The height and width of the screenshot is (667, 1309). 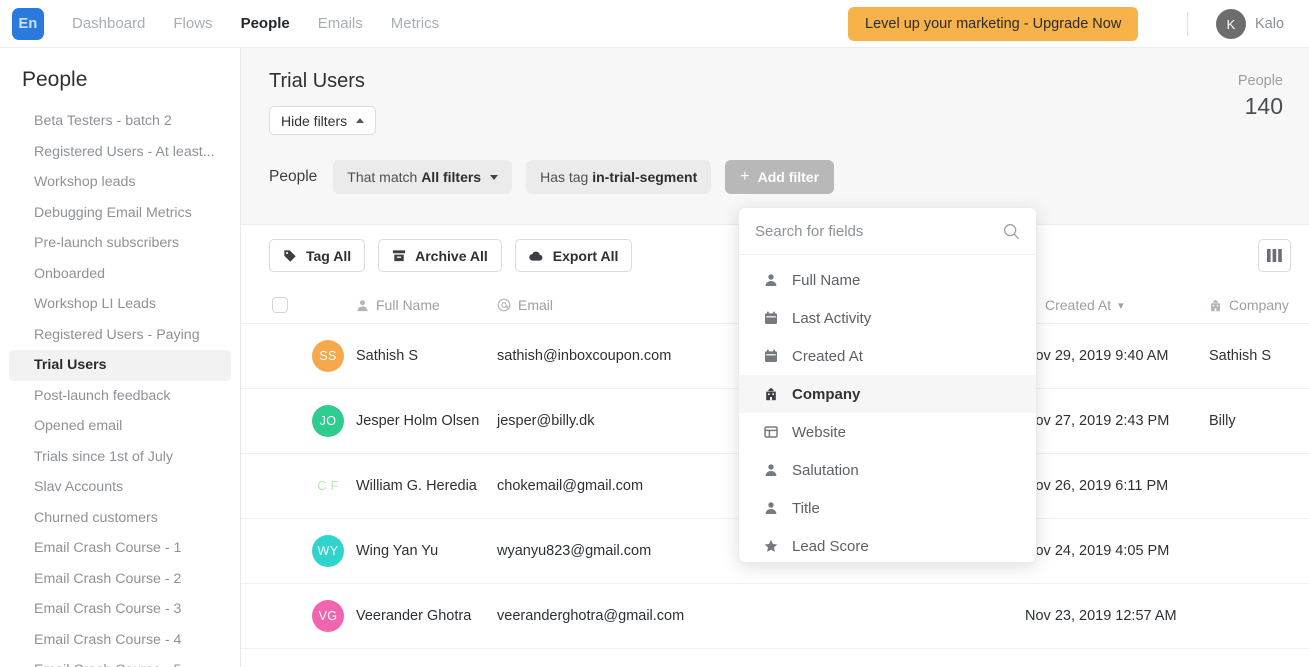 I want to click on chevron-down-icon, so click(x=494, y=177).